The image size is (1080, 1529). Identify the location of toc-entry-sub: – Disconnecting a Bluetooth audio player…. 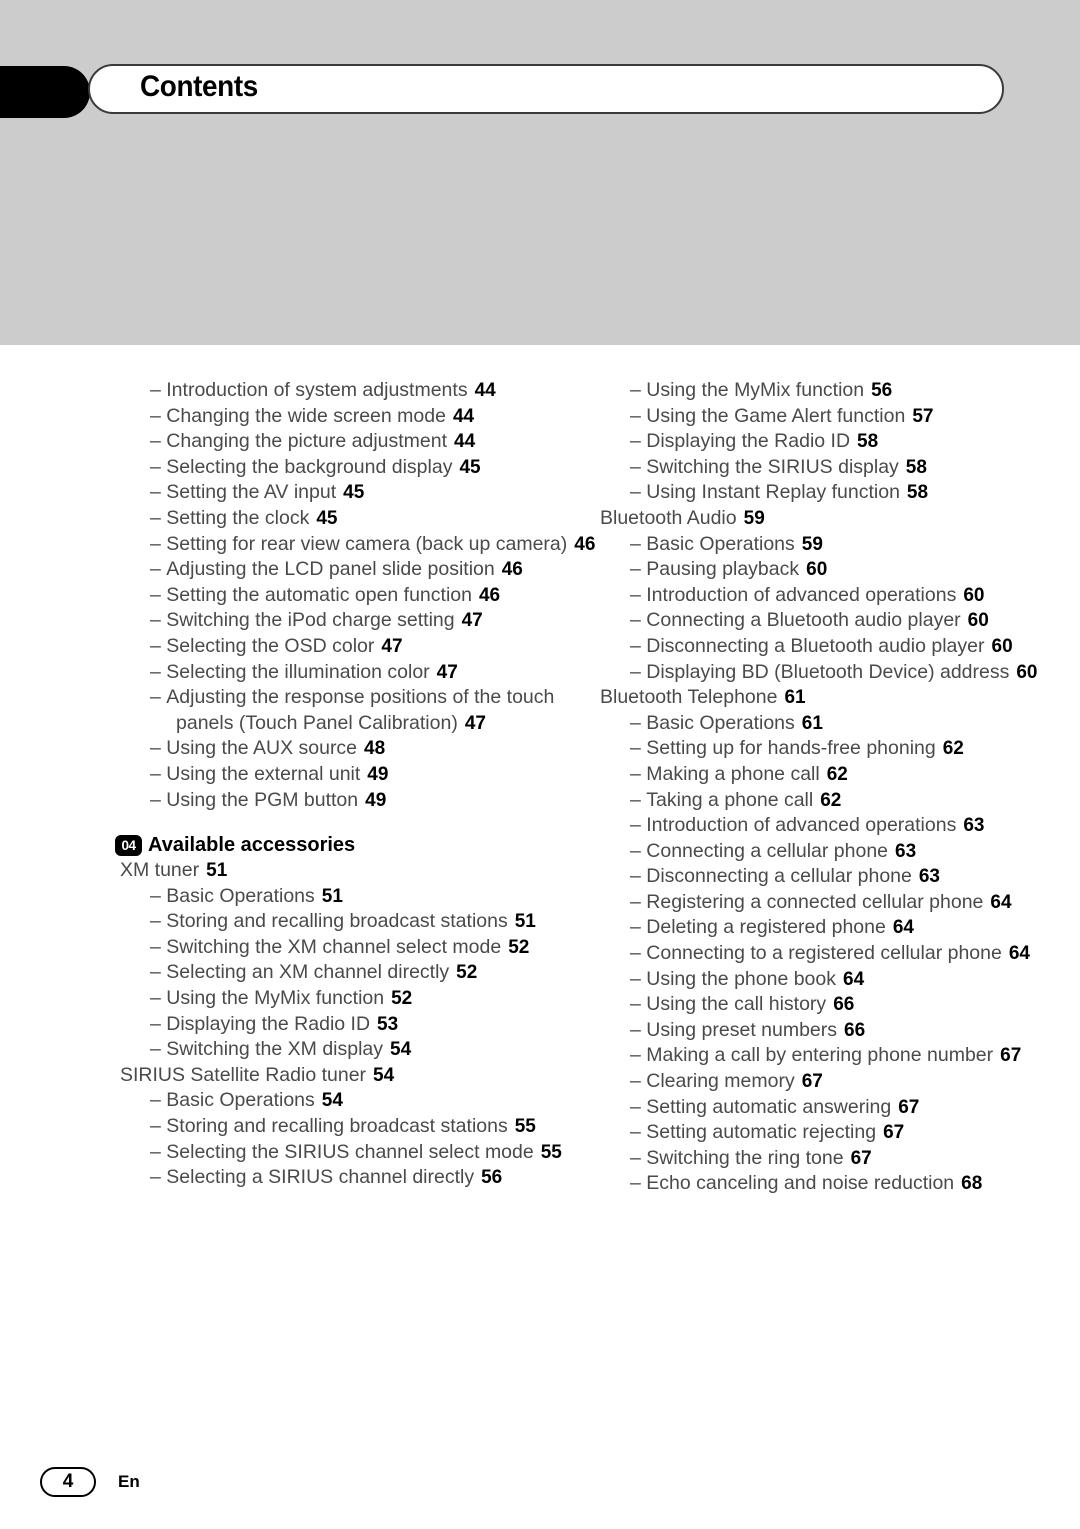
(840, 647).